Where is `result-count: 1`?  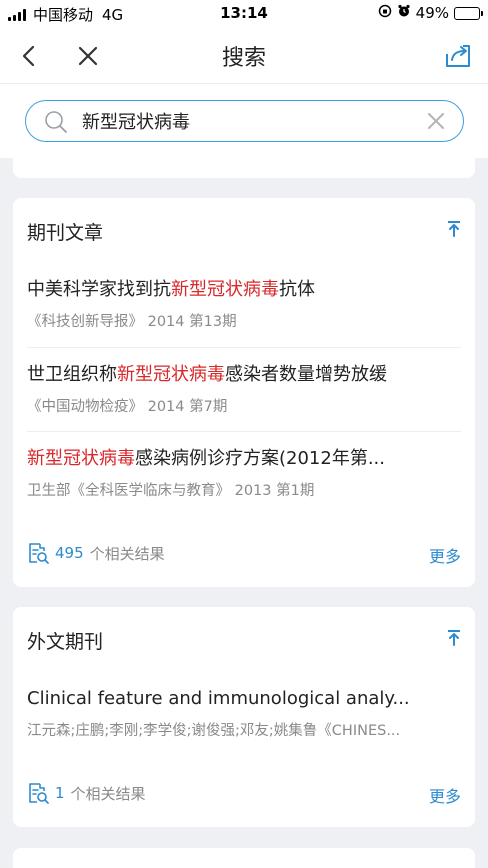
result-count: 1 is located at coordinates (60, 793).